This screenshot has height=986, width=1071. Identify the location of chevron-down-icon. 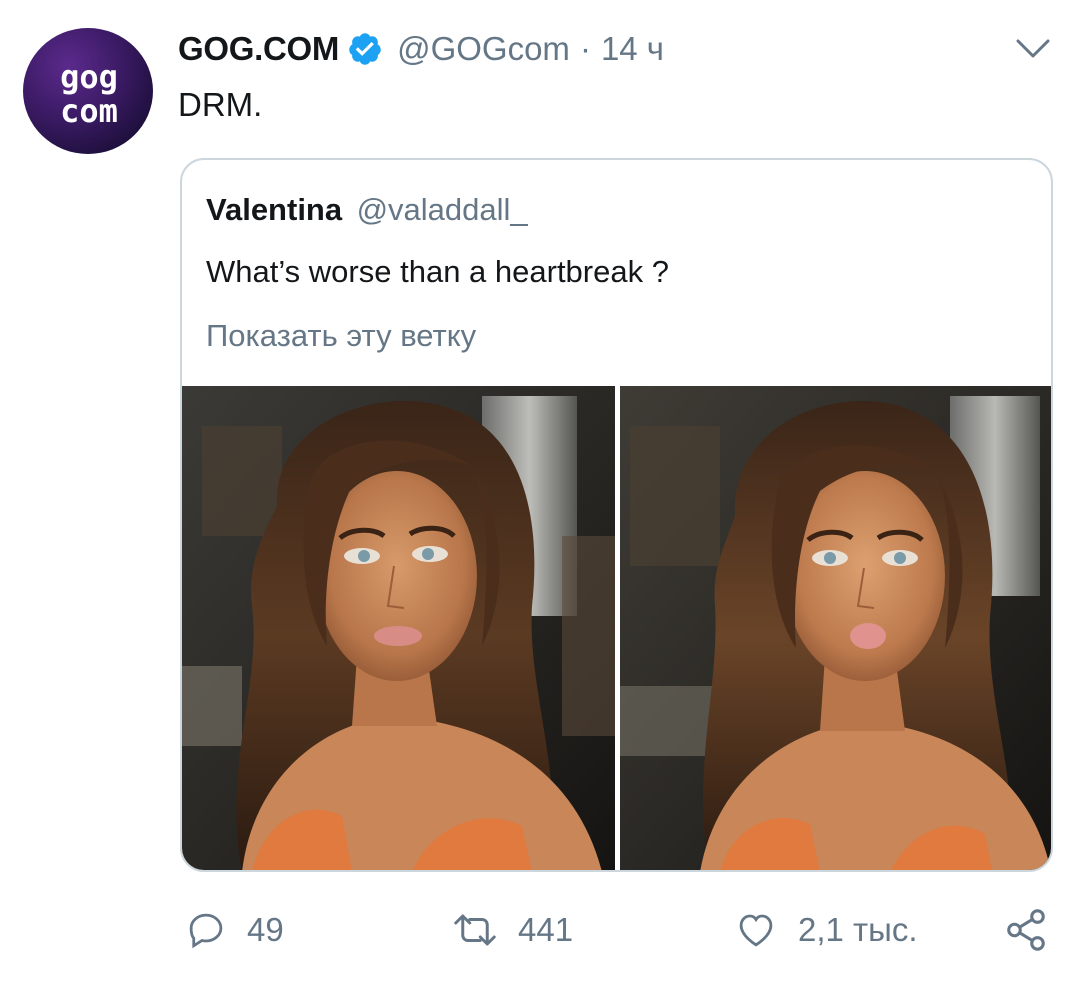
(1033, 49).